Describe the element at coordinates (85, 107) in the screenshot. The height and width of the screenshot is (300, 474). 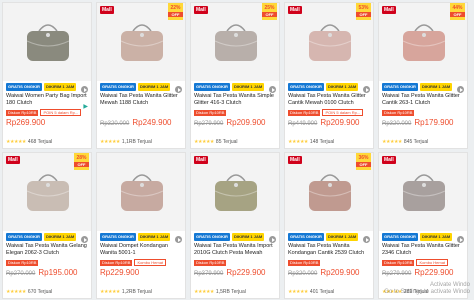
I see `truck-icon: ▶` at that location.